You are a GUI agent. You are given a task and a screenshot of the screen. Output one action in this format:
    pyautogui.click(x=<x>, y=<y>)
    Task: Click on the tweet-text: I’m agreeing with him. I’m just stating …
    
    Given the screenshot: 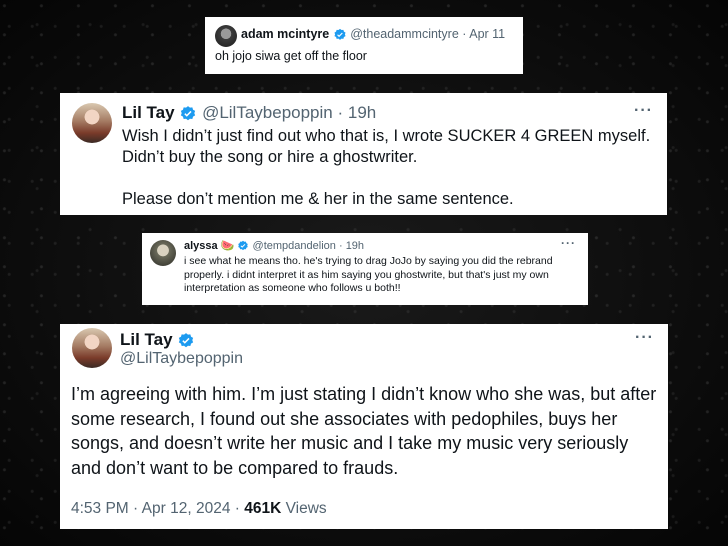 What is the action you would take?
    pyautogui.click(x=364, y=431)
    